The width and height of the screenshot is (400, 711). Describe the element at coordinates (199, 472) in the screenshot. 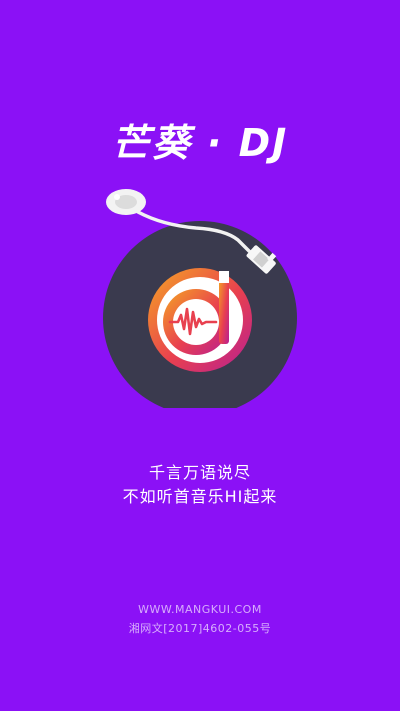

I see `tagline-line-1: 千言万语说尽` at that location.